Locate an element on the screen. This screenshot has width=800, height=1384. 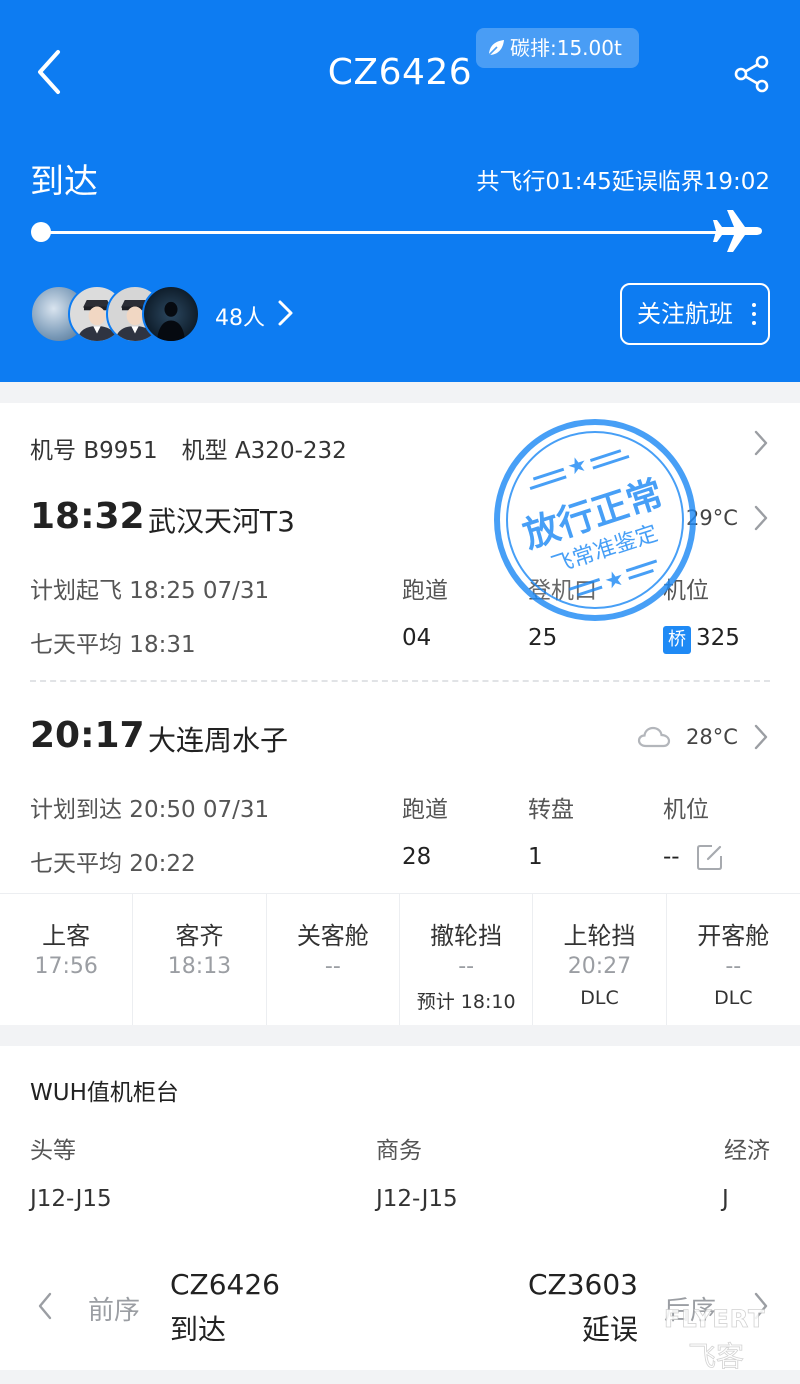
leaf-icon is located at coordinates (496, 48).